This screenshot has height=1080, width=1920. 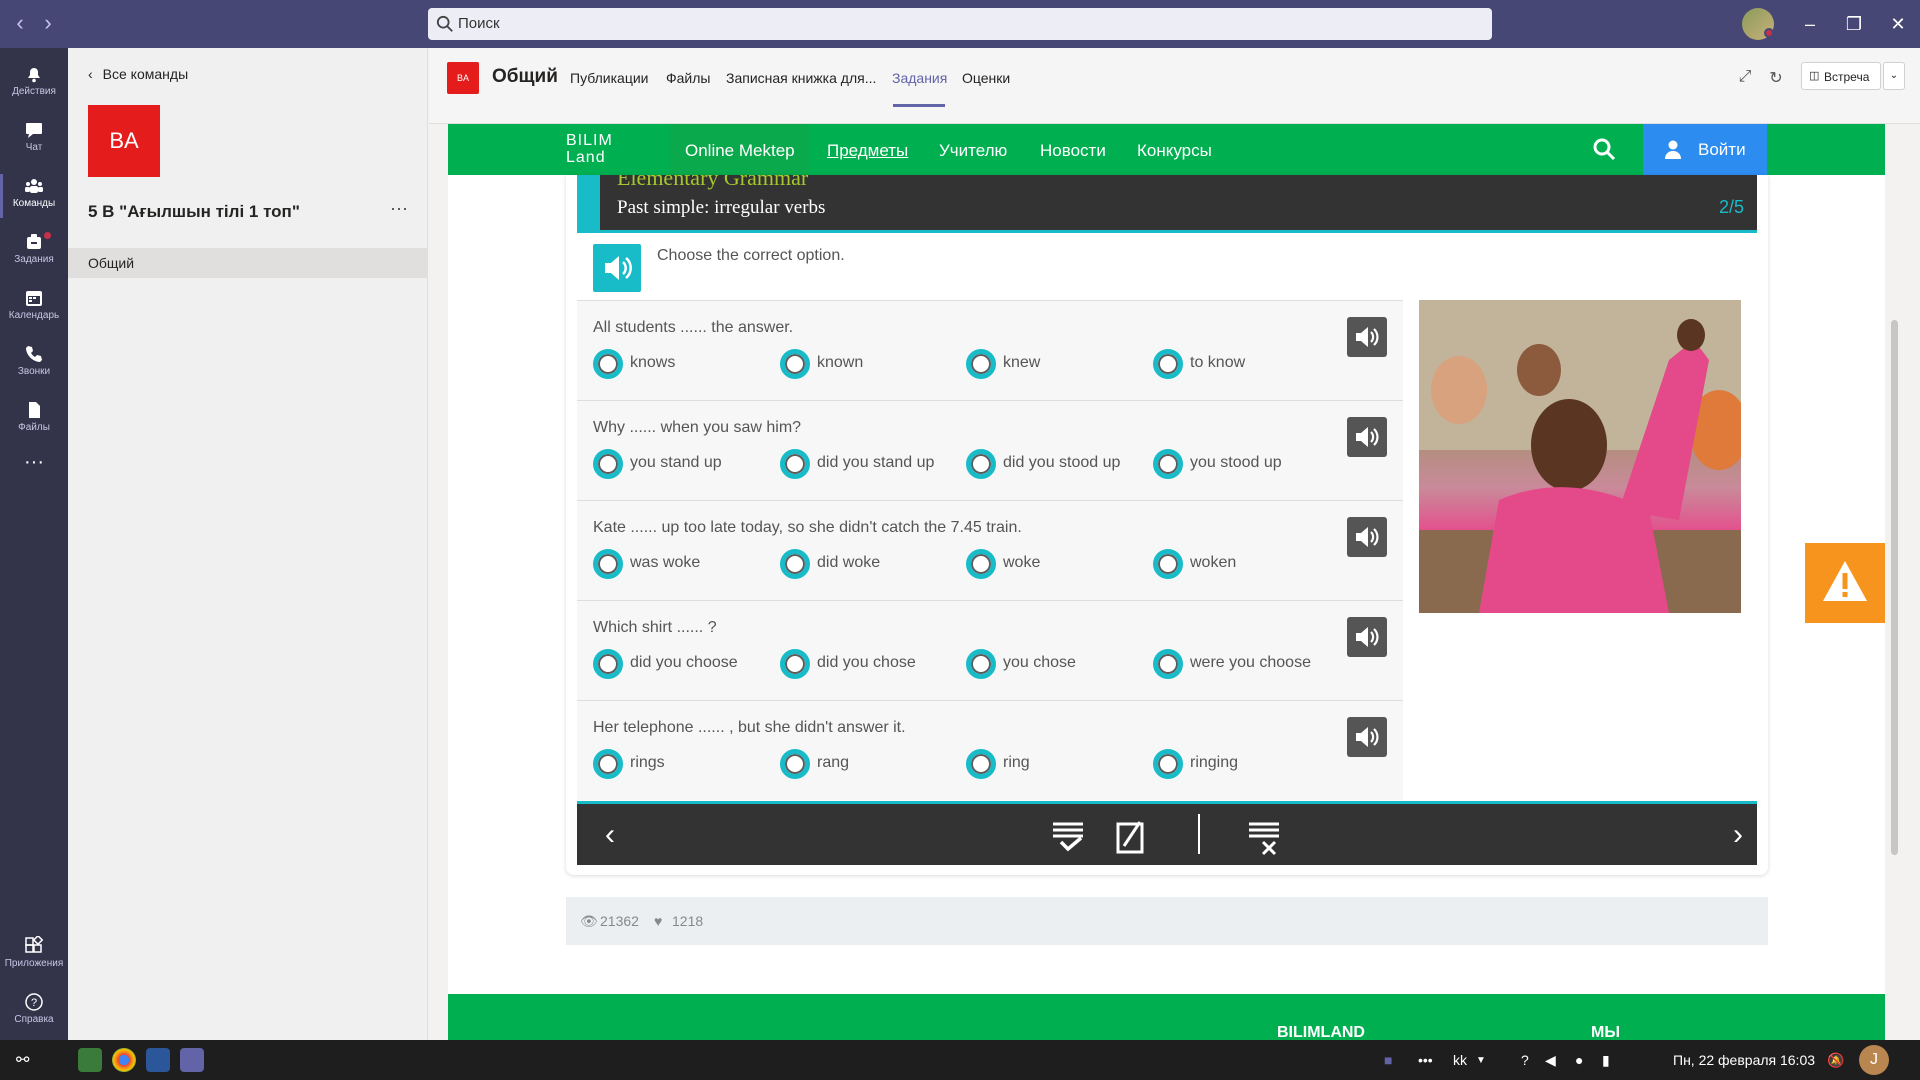 What do you see at coordinates (34, 308) in the screenshot?
I see `rail-calendar: Календарь` at bounding box center [34, 308].